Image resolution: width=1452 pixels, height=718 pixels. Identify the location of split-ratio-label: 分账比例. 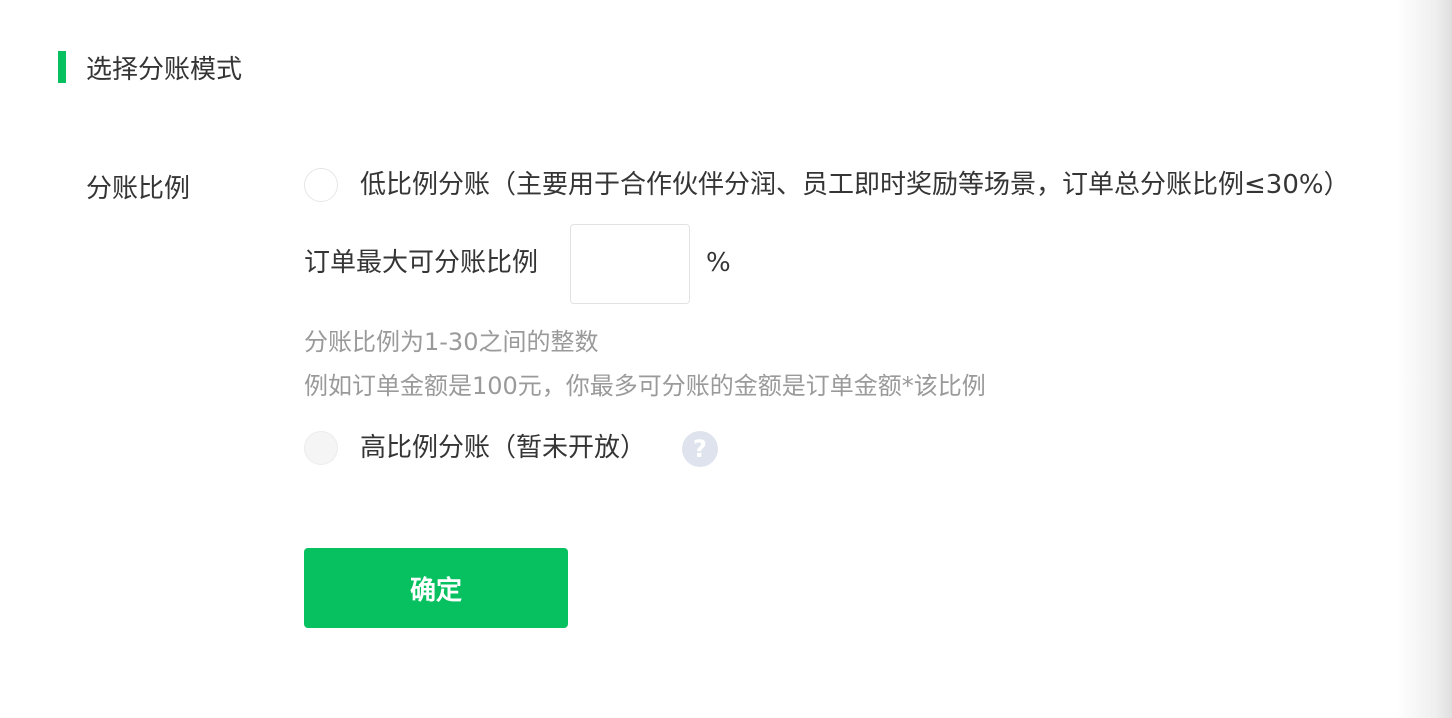
(138, 189).